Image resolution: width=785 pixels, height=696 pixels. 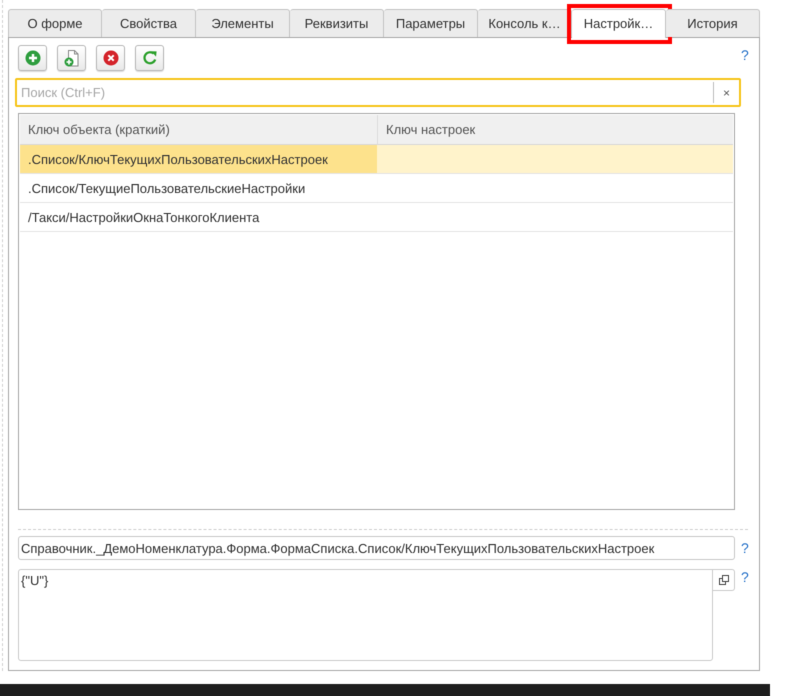 I want to click on delete-button, so click(x=110, y=58).